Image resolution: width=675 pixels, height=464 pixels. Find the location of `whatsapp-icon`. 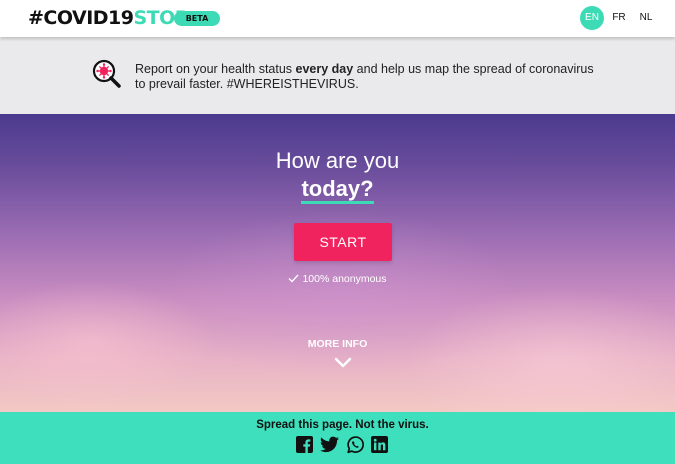

whatsapp-icon is located at coordinates (355, 445).